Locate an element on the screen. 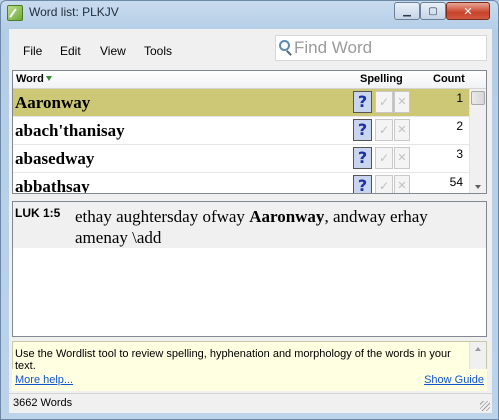 The height and width of the screenshot is (420, 499). count-cell: 3 is located at coordinates (459, 154).